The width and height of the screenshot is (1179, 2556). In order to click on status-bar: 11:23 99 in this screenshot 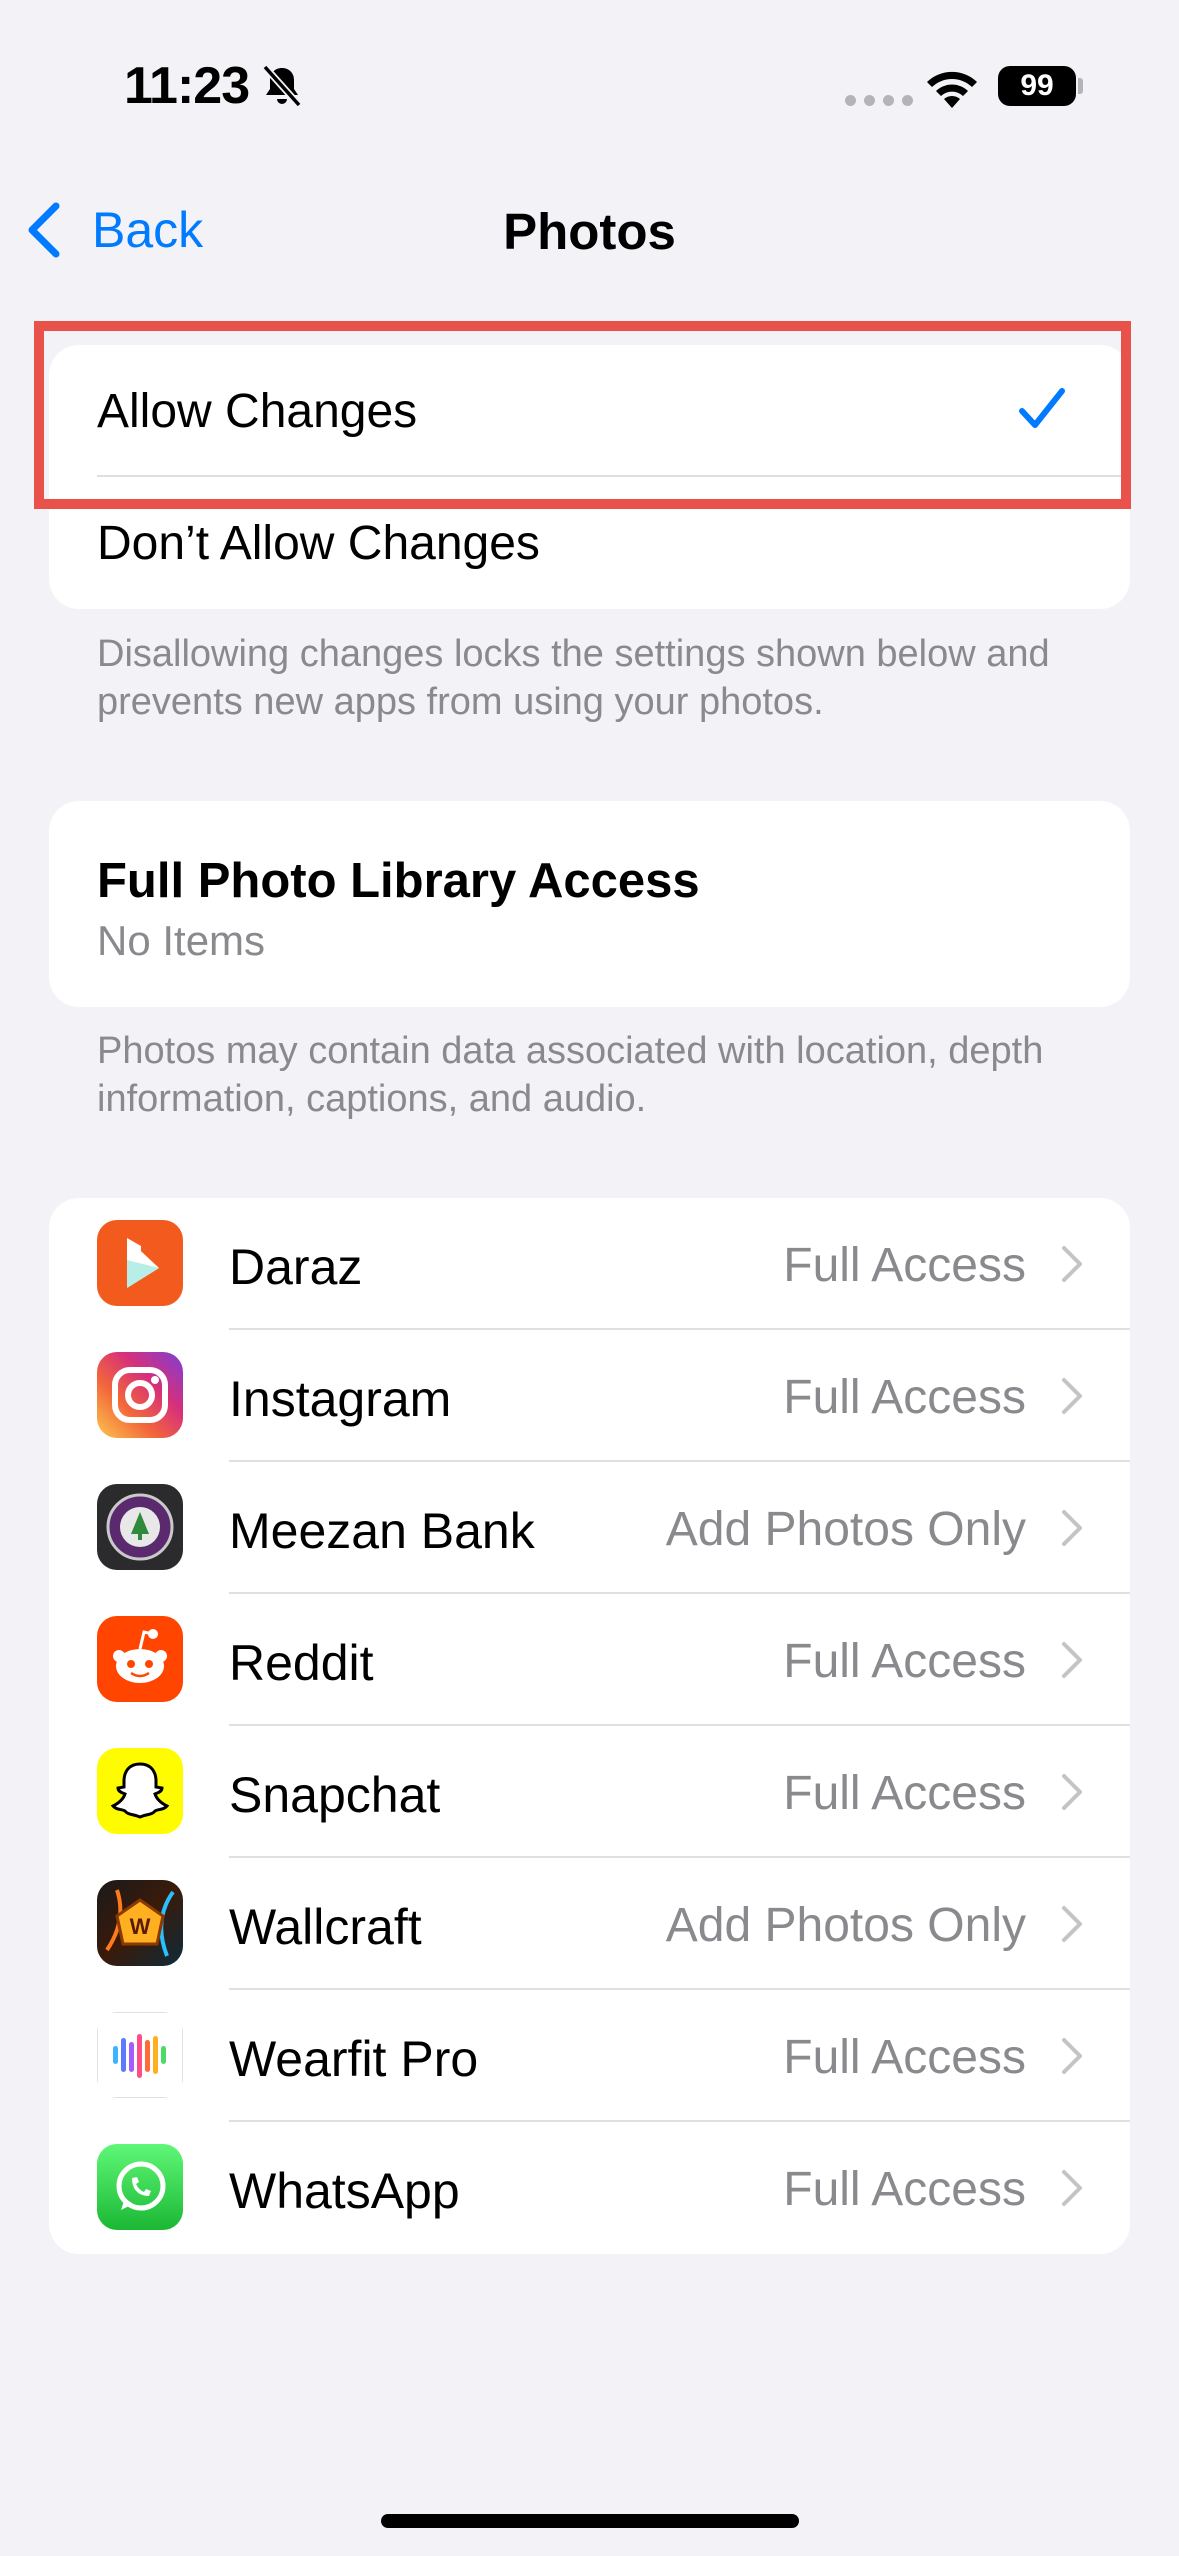, I will do `click(589, 80)`.